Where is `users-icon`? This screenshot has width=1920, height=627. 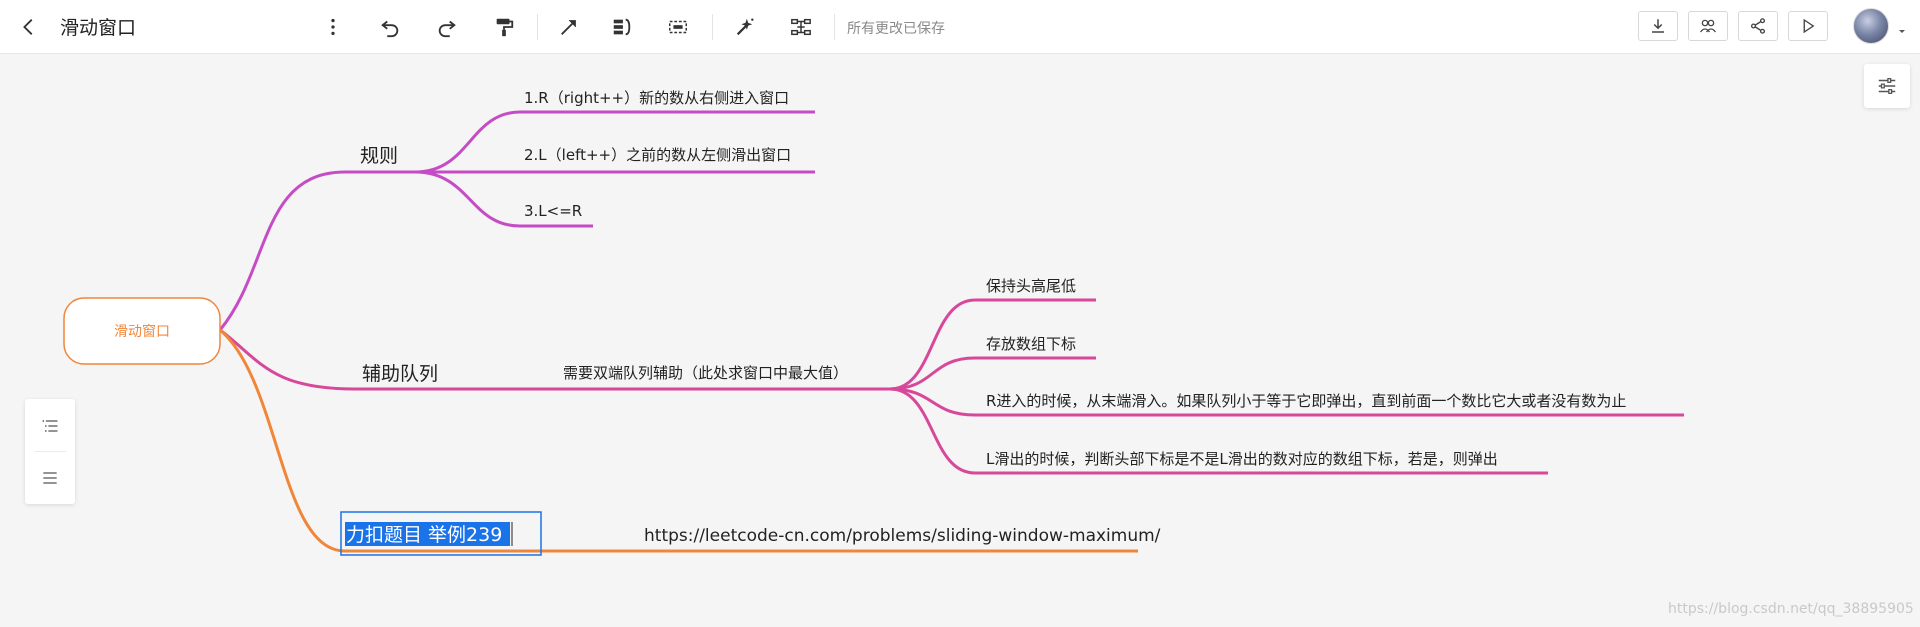
users-icon is located at coordinates (1708, 26).